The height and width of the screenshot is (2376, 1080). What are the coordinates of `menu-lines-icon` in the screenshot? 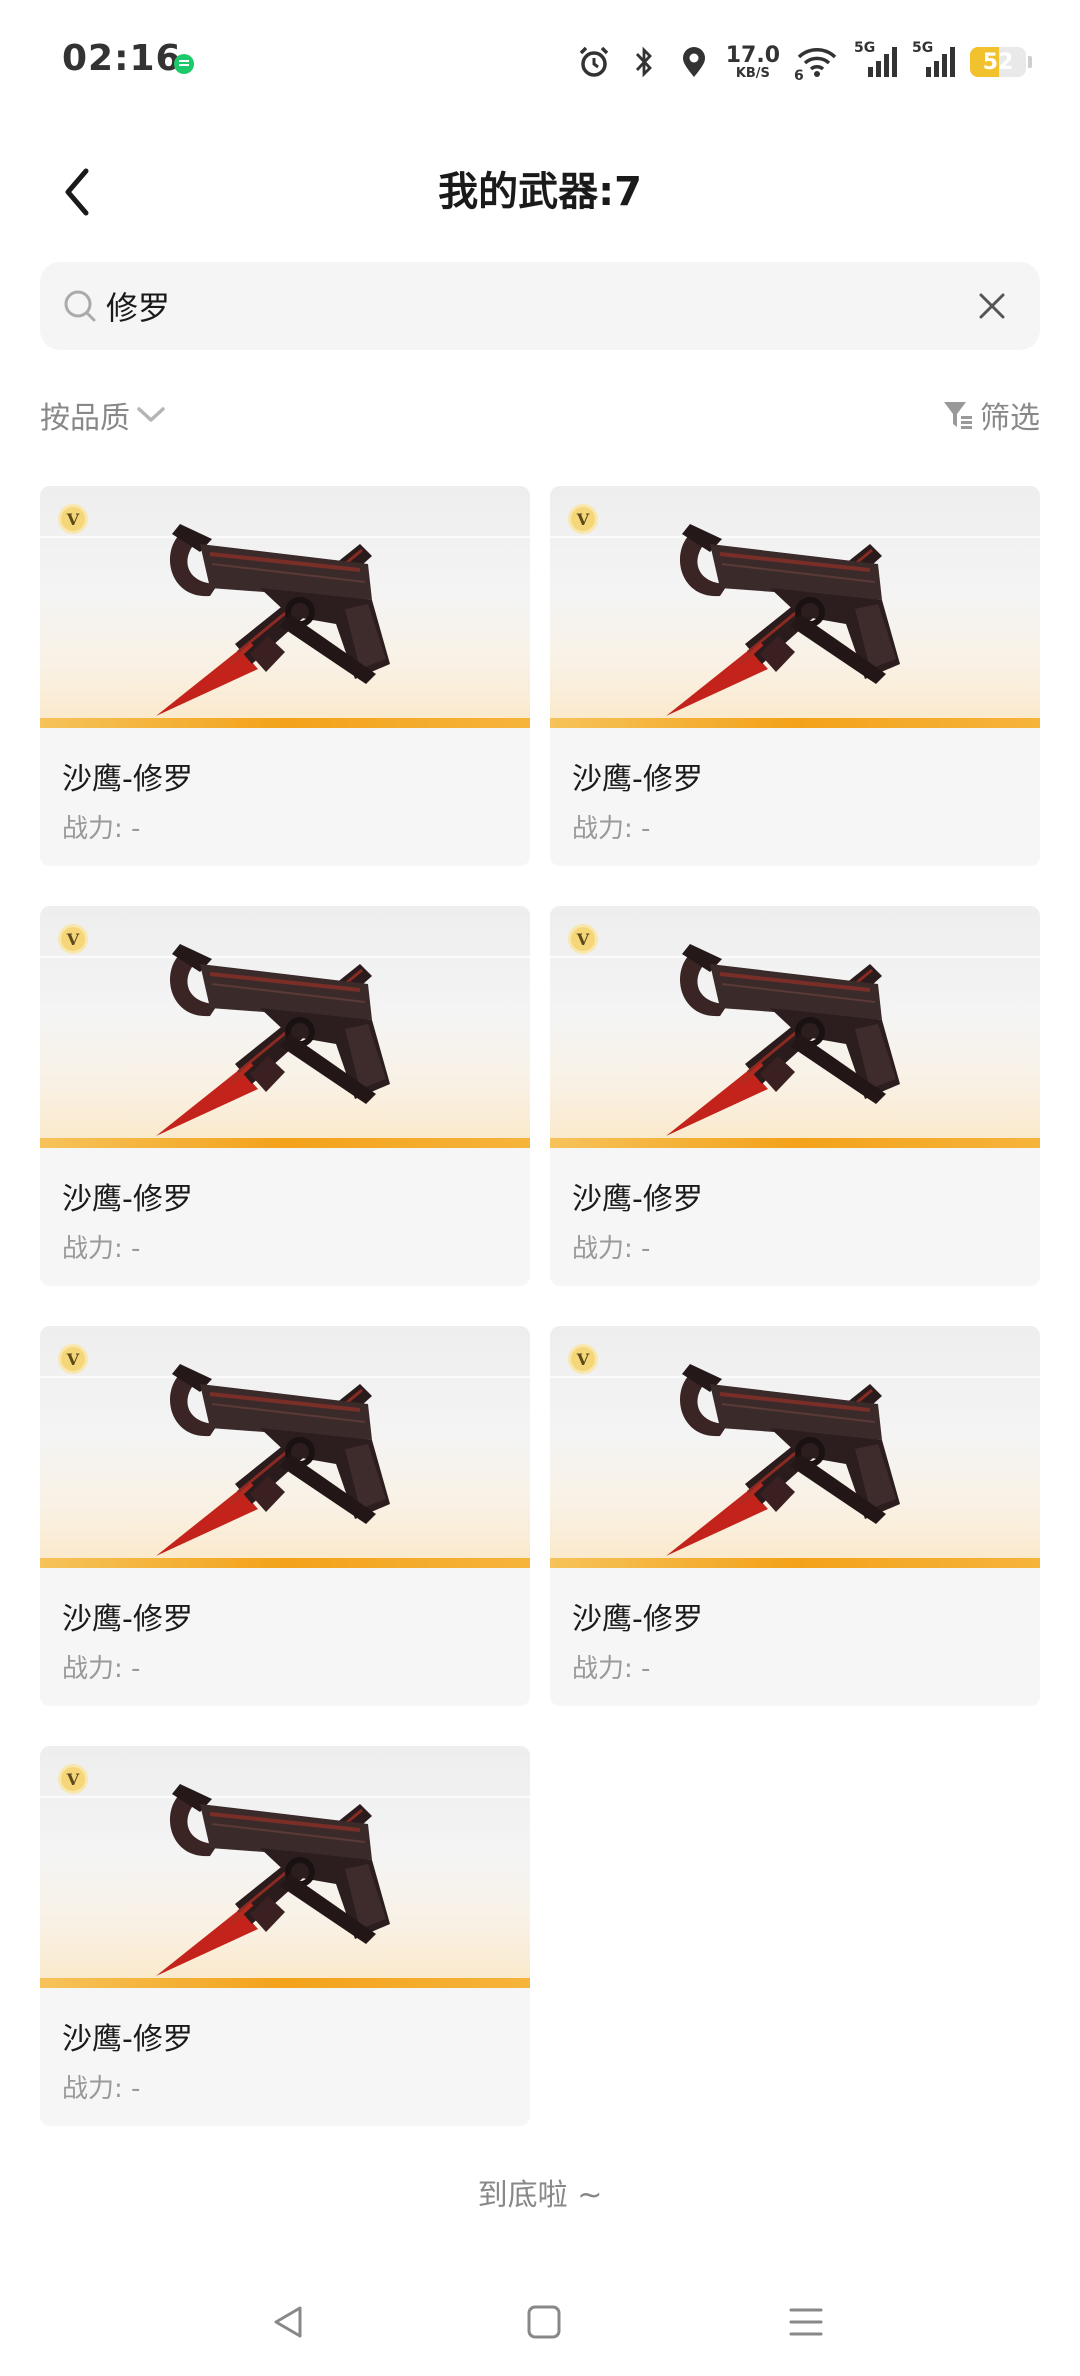 It's located at (806, 2322).